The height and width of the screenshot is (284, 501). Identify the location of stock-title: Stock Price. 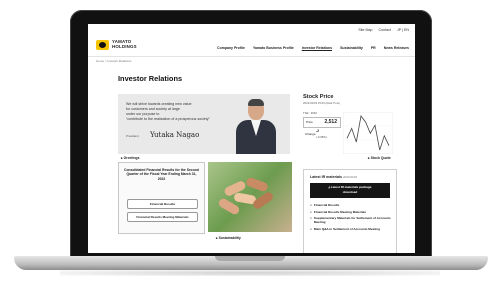
(318, 97).